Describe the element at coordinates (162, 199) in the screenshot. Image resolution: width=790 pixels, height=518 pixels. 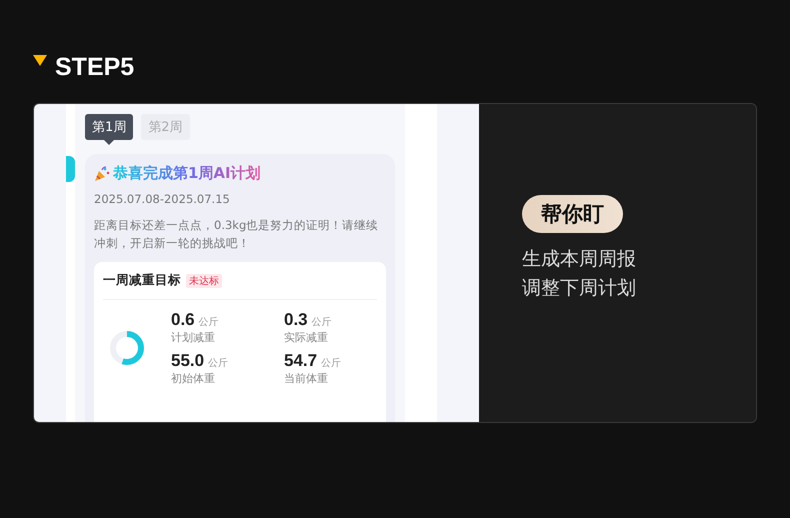
I see `date-range: 2025.07.08-2025.07.15` at that location.